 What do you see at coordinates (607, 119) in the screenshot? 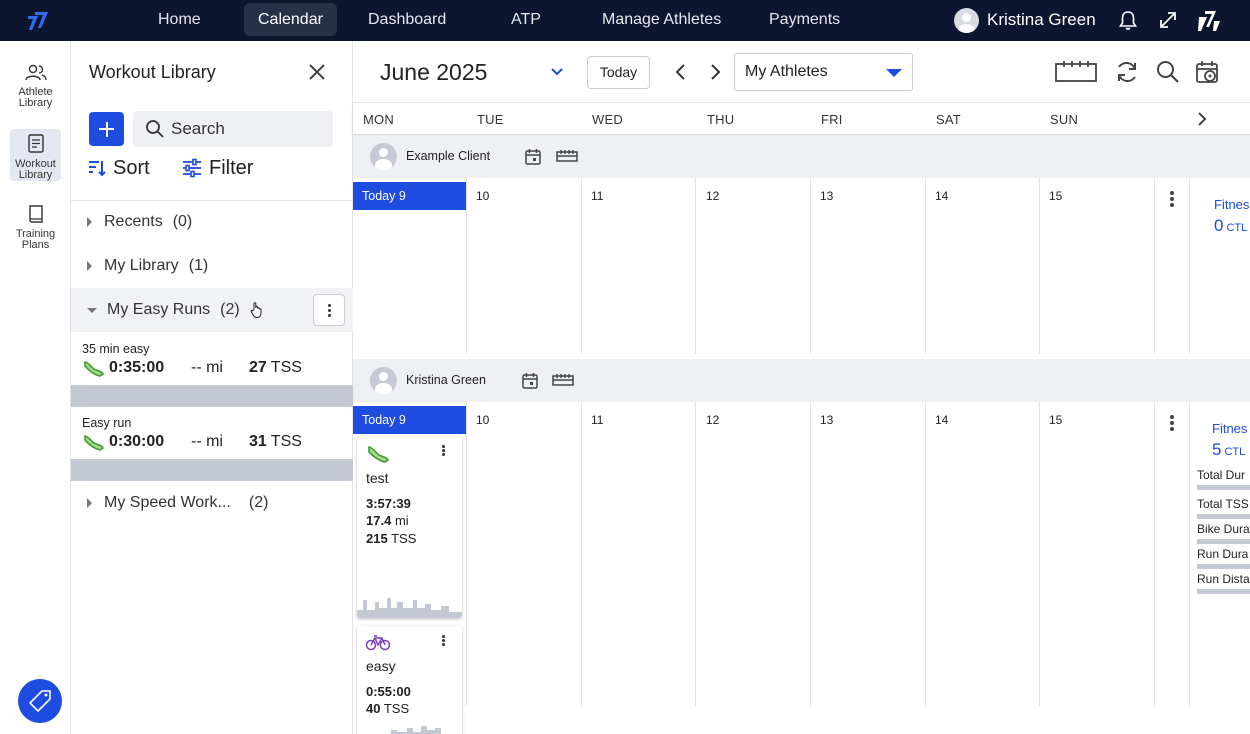
I see `day-header: WED` at bounding box center [607, 119].